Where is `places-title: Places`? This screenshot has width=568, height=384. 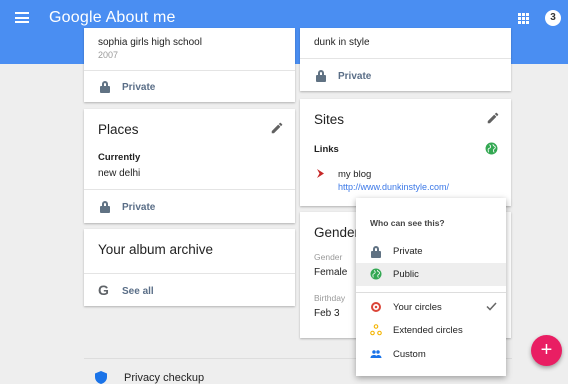
places-title: Places is located at coordinates (118, 129).